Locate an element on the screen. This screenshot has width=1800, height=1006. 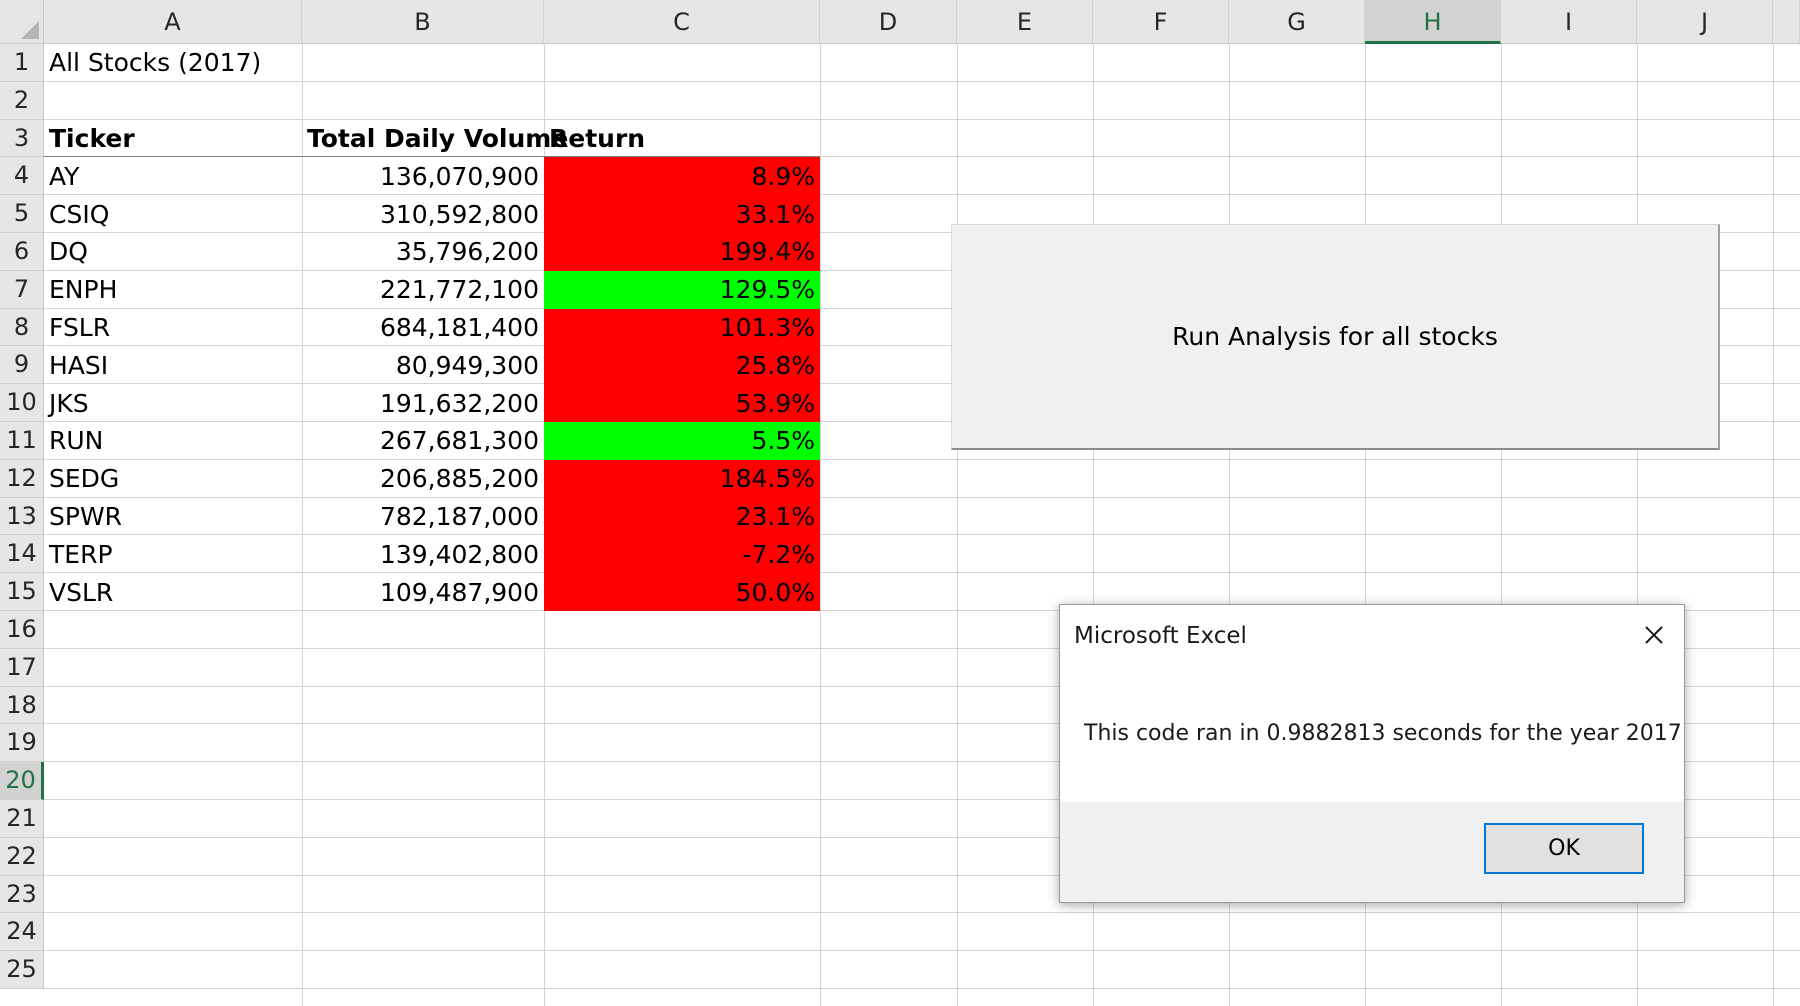
column-header-b: B is located at coordinates (423, 22).